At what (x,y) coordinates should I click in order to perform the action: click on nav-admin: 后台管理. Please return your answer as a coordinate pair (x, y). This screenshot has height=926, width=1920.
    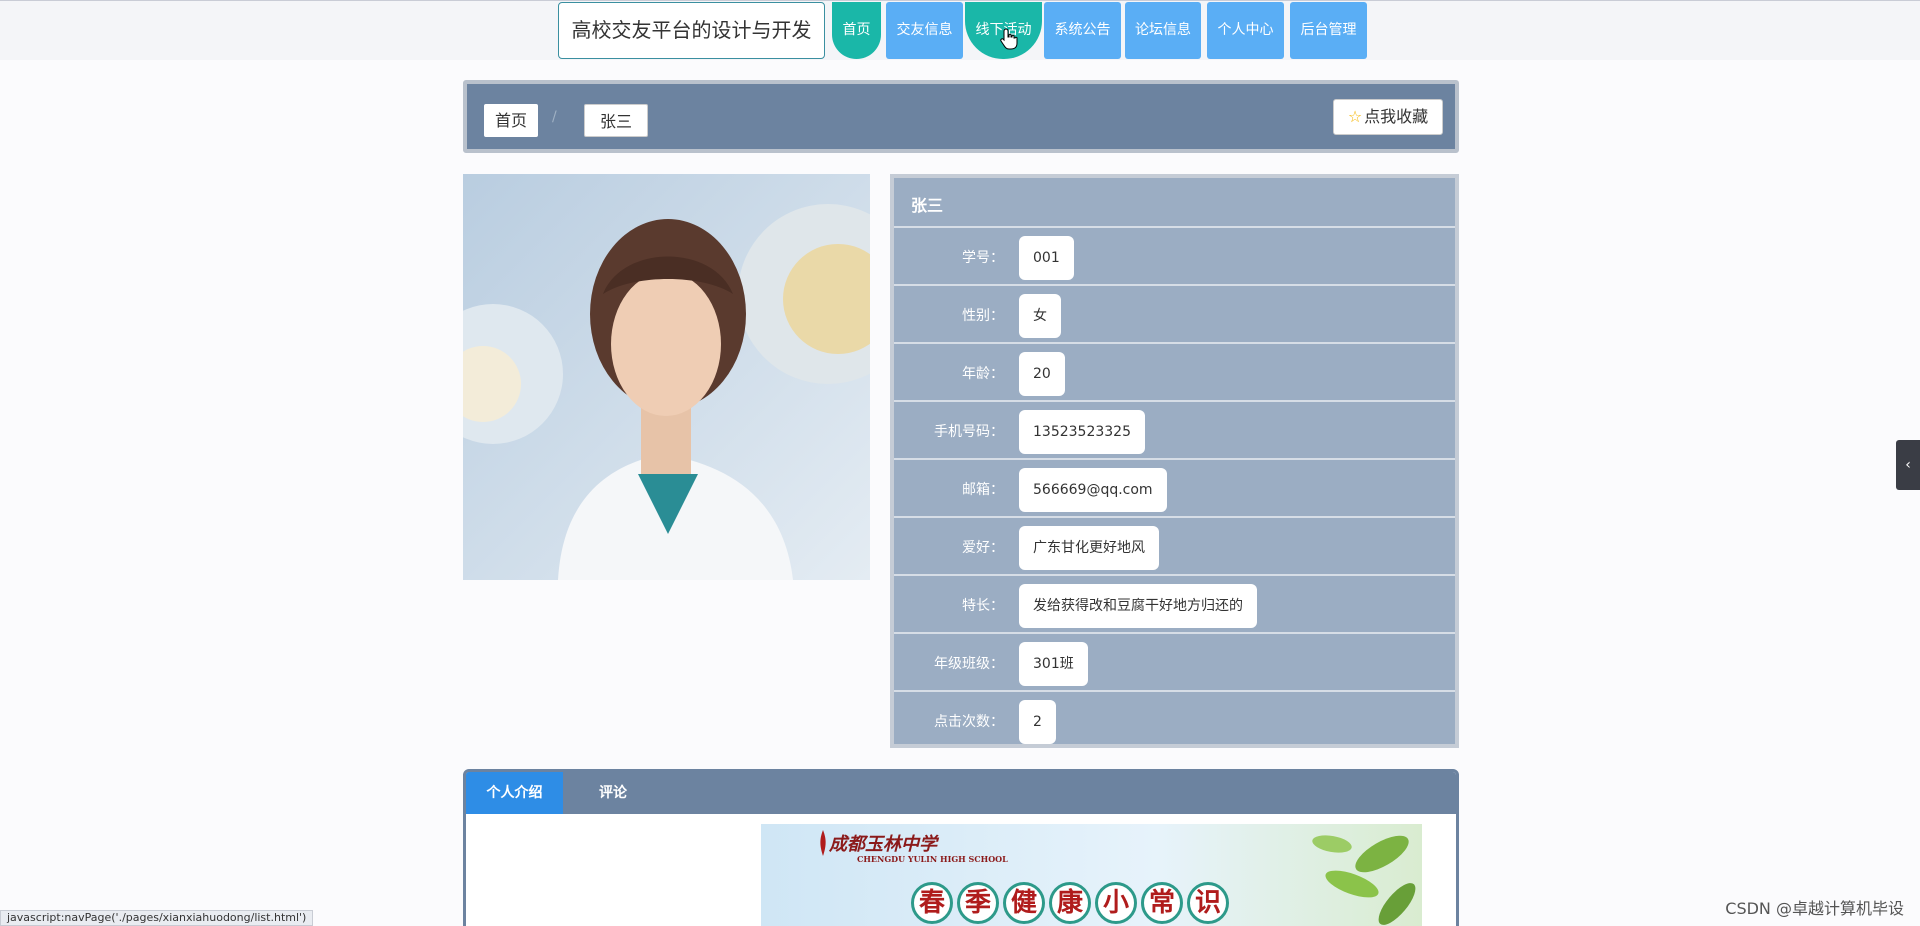
    Looking at the image, I should click on (1328, 30).